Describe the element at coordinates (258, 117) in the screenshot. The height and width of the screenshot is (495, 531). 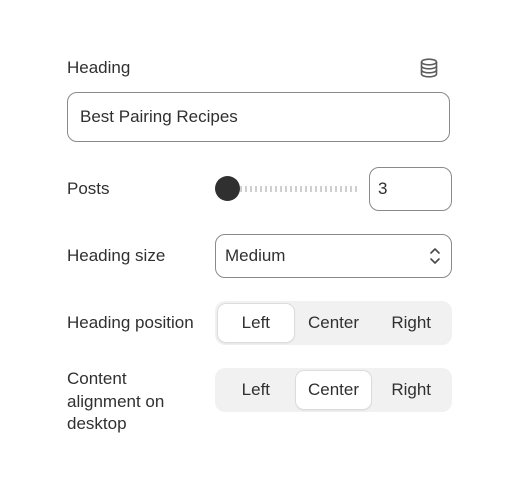
I see `heading-input` at that location.